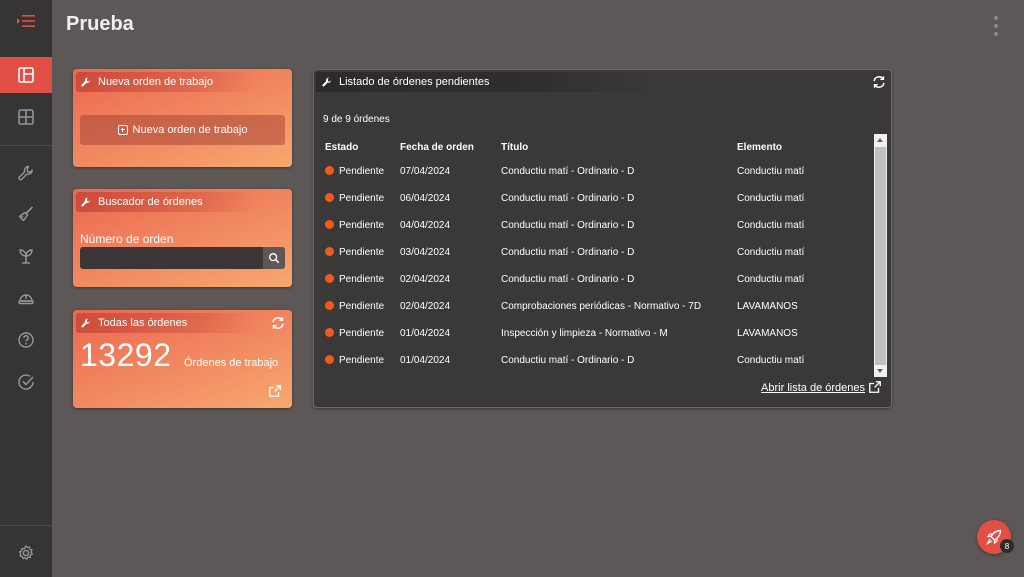 Image resolution: width=1024 pixels, height=577 pixels. Describe the element at coordinates (414, 82) in the screenshot. I see `panel-title: Listado de órdenes pendientes` at that location.